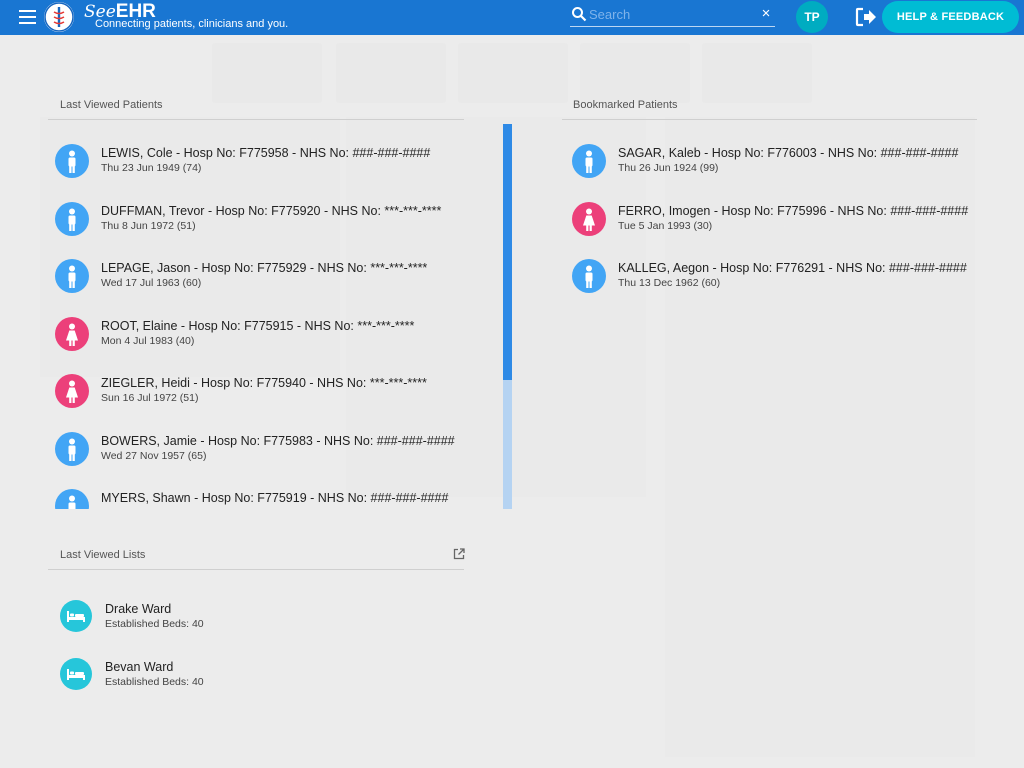 The height and width of the screenshot is (768, 1024). What do you see at coordinates (260, 620) in the screenshot?
I see `ward-list-item: Drake Ward Established Beds: 40` at bounding box center [260, 620].